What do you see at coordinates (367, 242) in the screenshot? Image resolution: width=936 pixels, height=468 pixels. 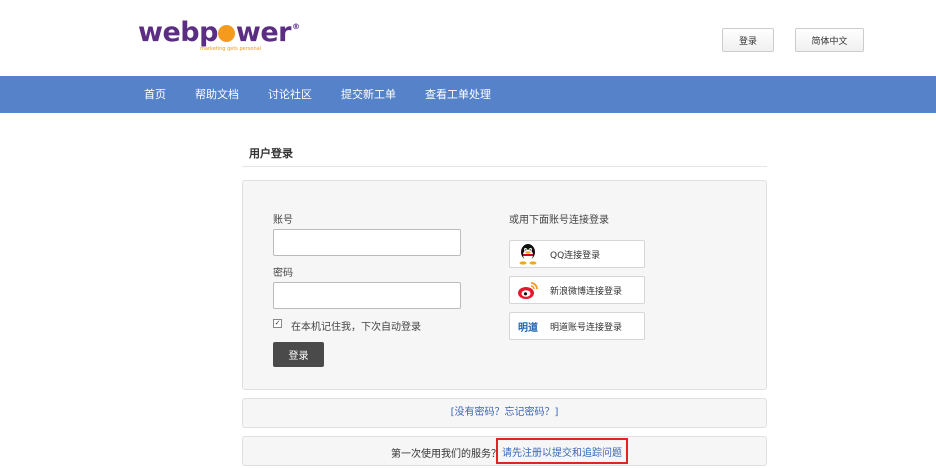 I see `account-input` at bounding box center [367, 242].